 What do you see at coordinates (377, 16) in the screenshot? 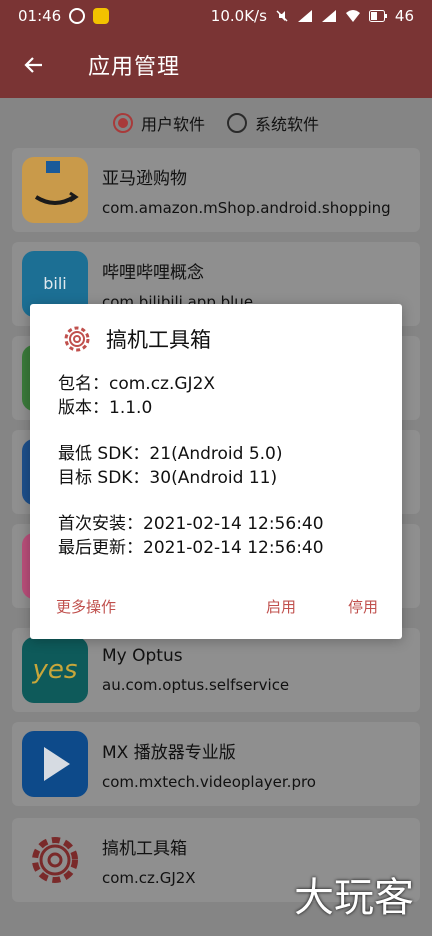
I see `battery-icon` at bounding box center [377, 16].